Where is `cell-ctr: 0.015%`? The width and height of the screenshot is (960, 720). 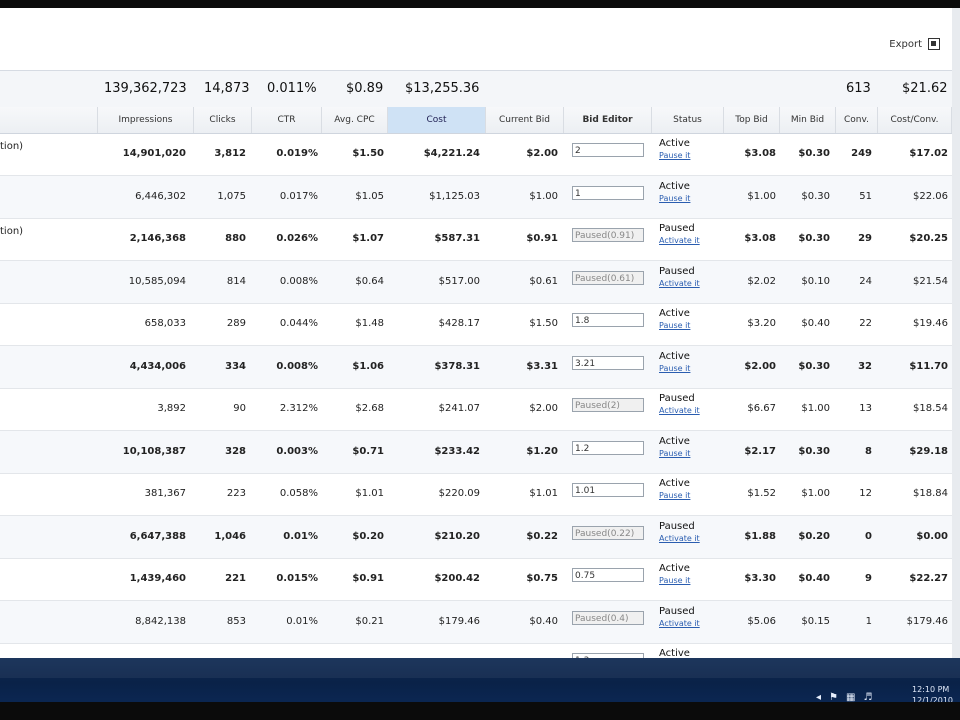 cell-ctr: 0.015% is located at coordinates (297, 578).